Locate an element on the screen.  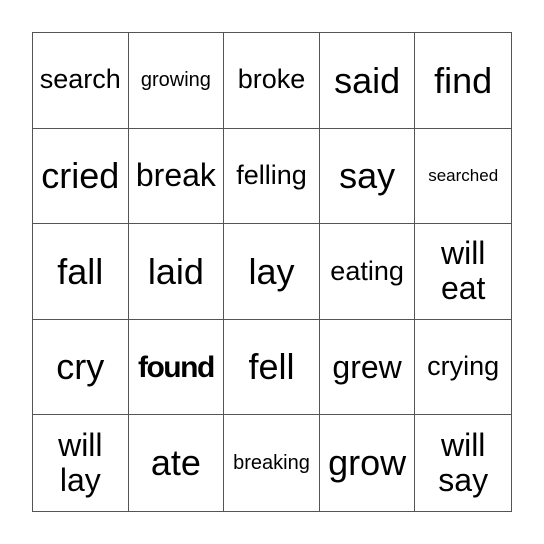
bingo-cell: fall is located at coordinates (81, 272).